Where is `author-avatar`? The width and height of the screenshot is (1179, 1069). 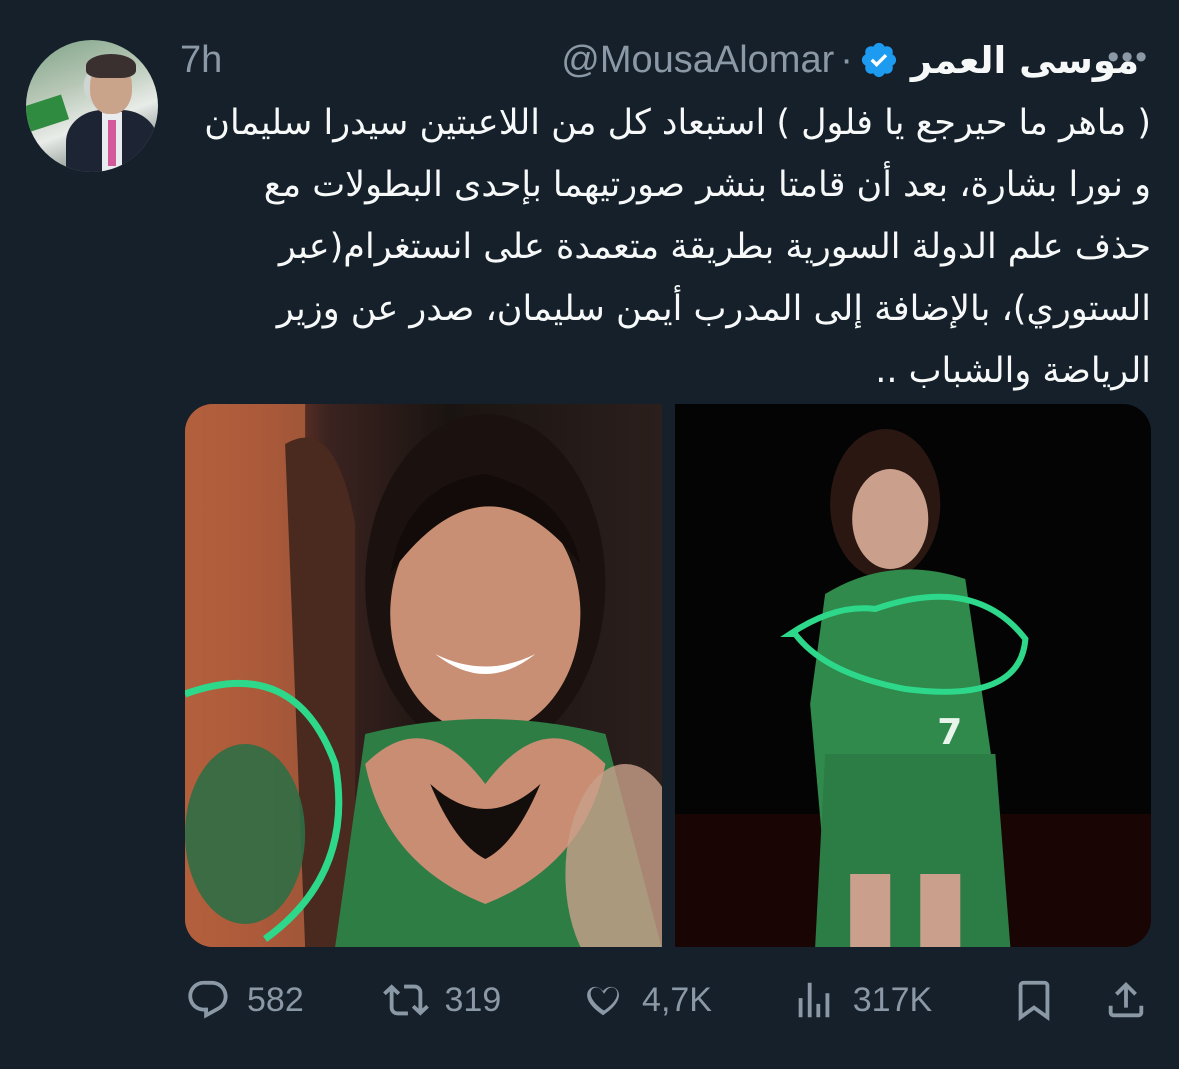
author-avatar is located at coordinates (92, 106).